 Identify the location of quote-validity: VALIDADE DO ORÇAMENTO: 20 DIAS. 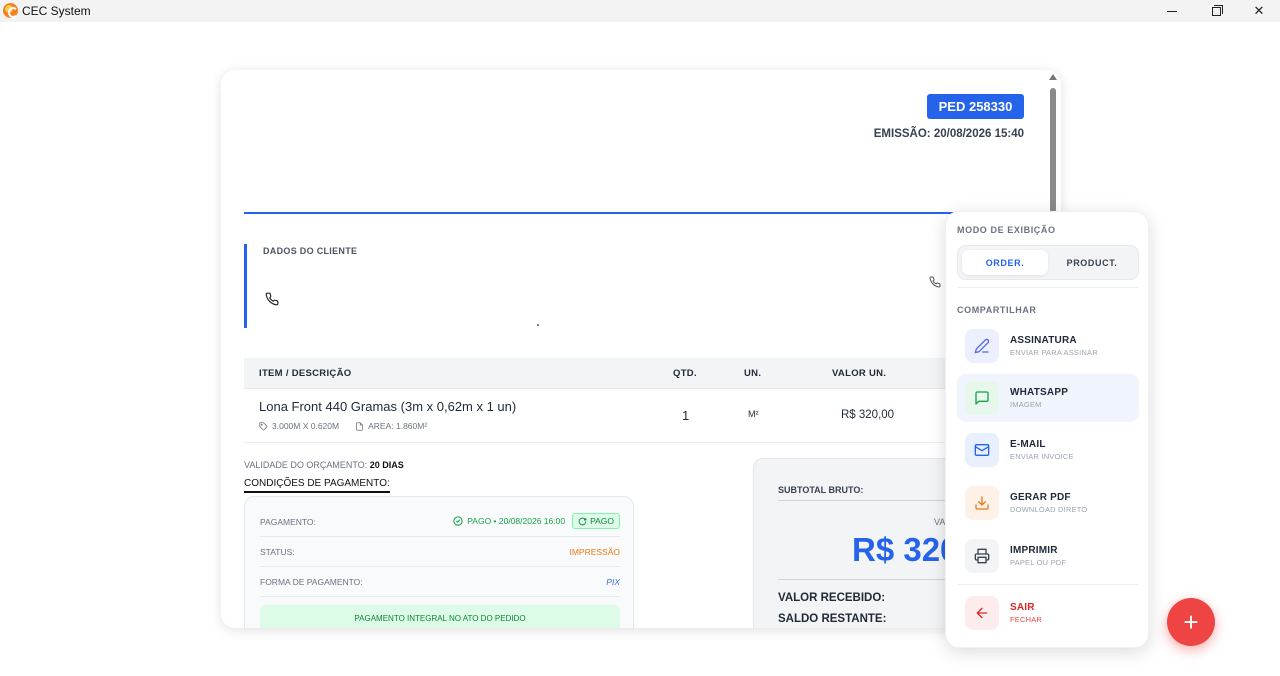
(324, 465).